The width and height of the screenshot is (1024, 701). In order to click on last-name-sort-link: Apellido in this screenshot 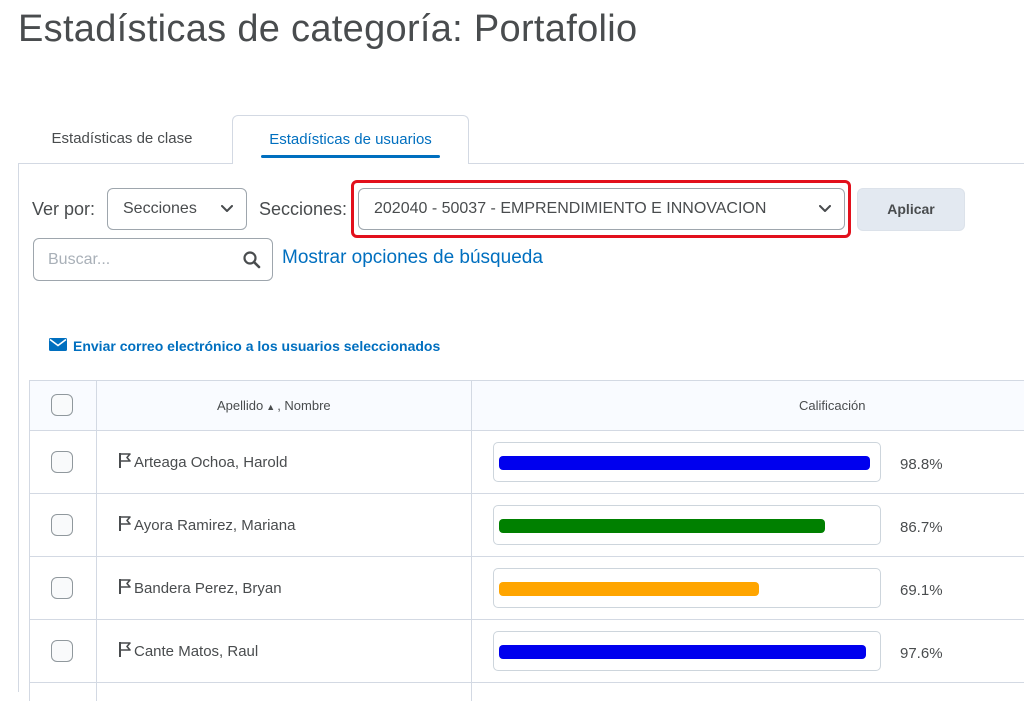, I will do `click(240, 405)`.